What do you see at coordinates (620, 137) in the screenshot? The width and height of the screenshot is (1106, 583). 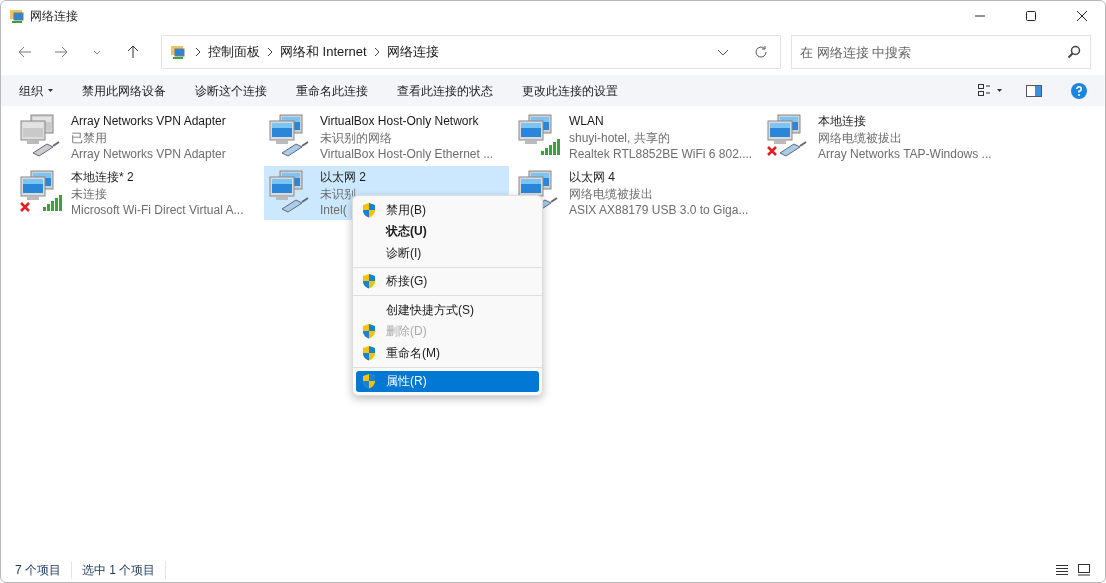 I see `connection-status: shuyi-hotel, 共享的` at bounding box center [620, 137].